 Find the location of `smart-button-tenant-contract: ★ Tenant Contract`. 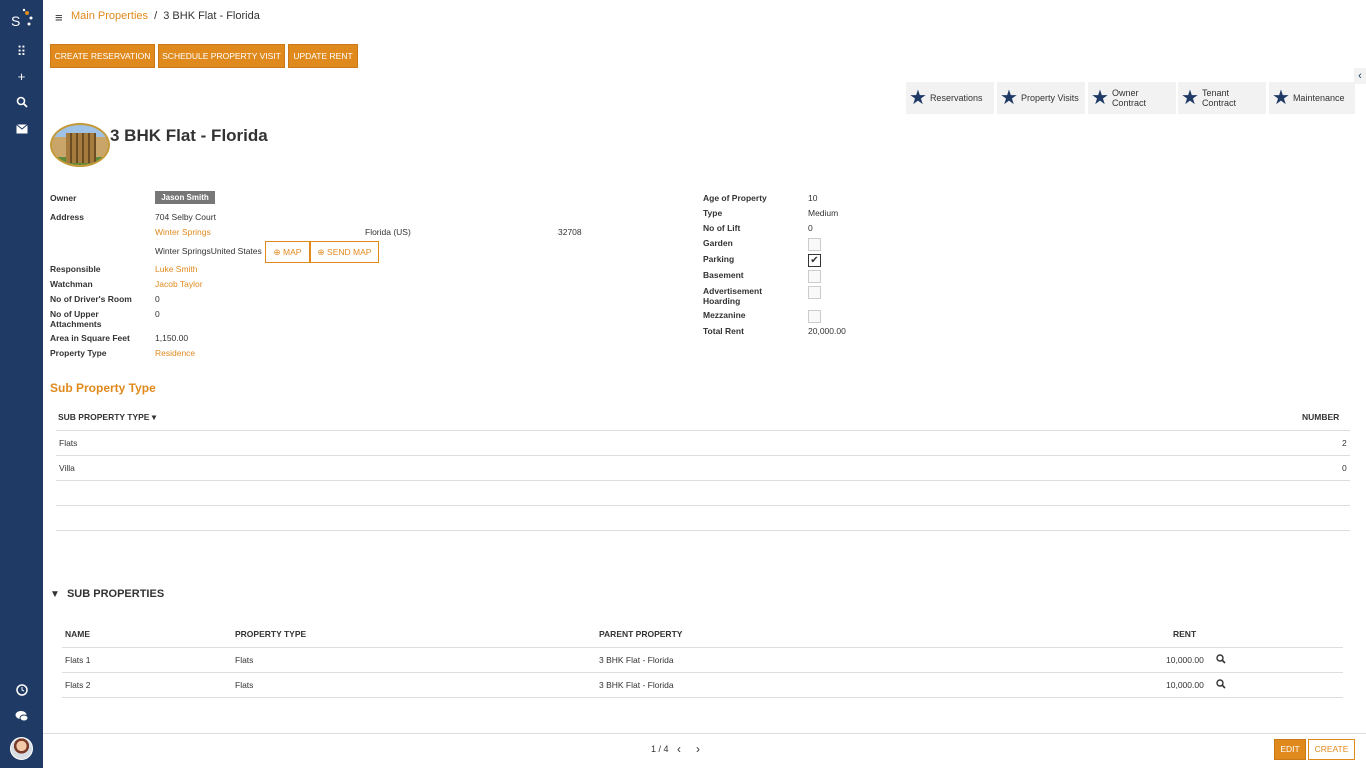

smart-button-tenant-contract: ★ Tenant Contract is located at coordinates (1222, 98).